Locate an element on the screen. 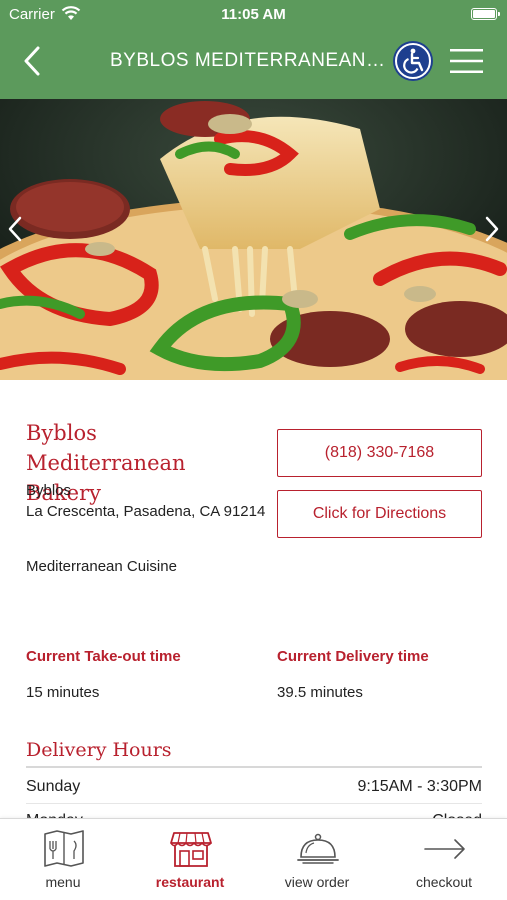  tab-label: view order is located at coordinates (317, 882).